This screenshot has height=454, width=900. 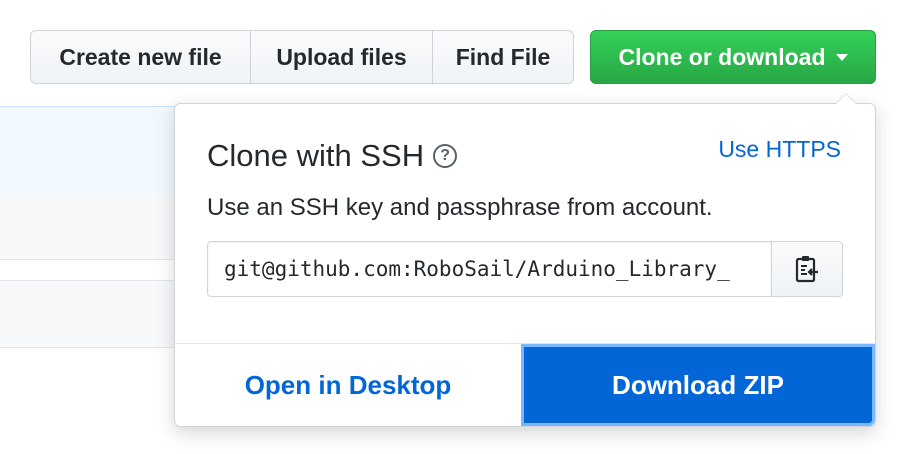 I want to click on use-https-link: Use HTTPS, so click(x=779, y=149).